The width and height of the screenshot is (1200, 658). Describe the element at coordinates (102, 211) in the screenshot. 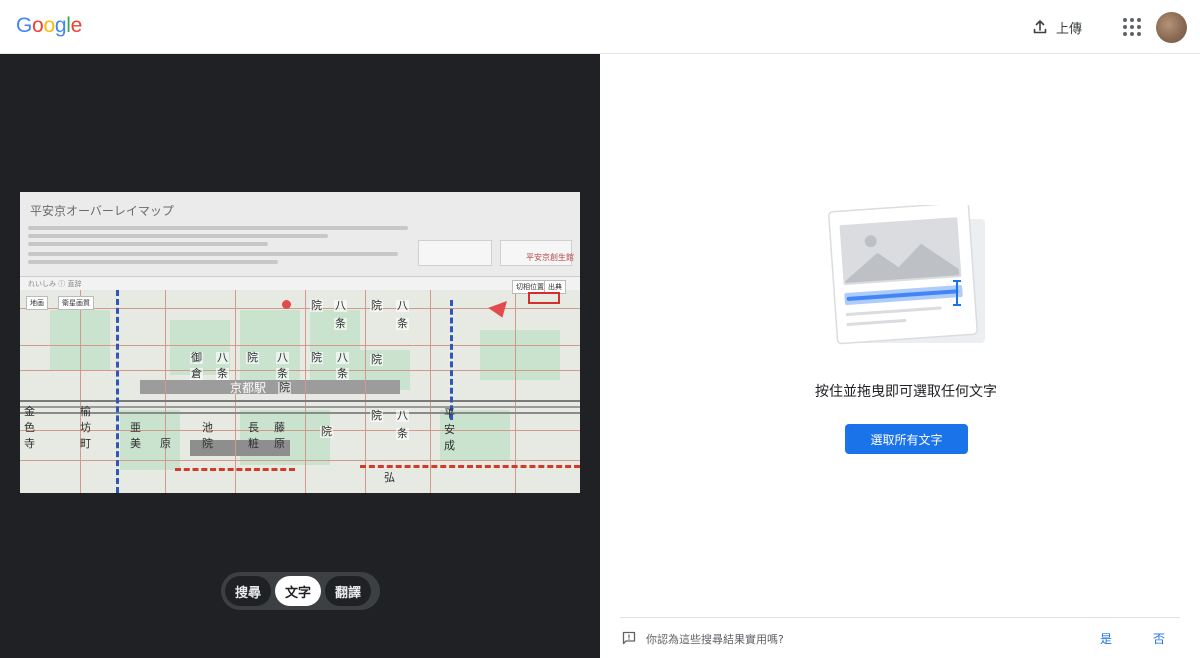

I see `map-title: 平安京オーバーレイマップ` at that location.